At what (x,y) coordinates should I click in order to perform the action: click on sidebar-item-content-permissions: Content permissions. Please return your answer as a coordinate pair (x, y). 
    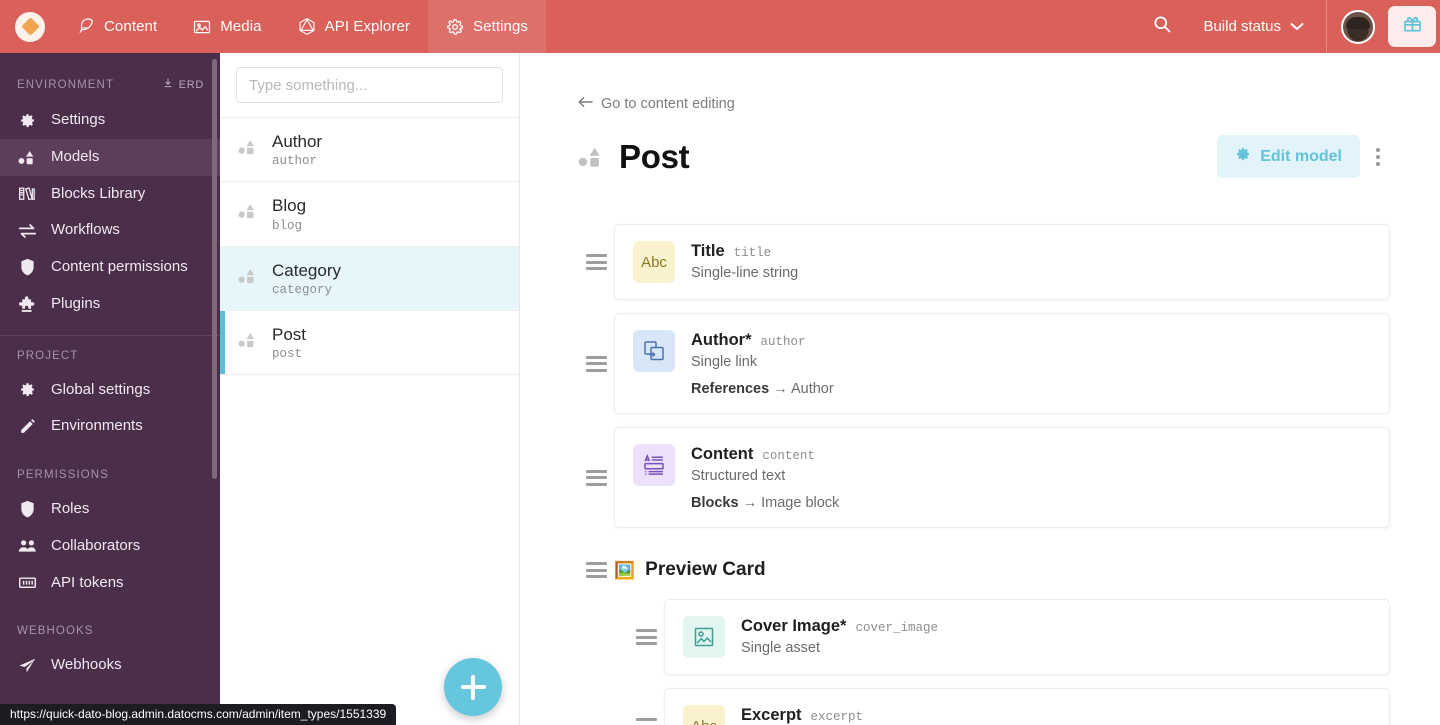
    Looking at the image, I should click on (110, 267).